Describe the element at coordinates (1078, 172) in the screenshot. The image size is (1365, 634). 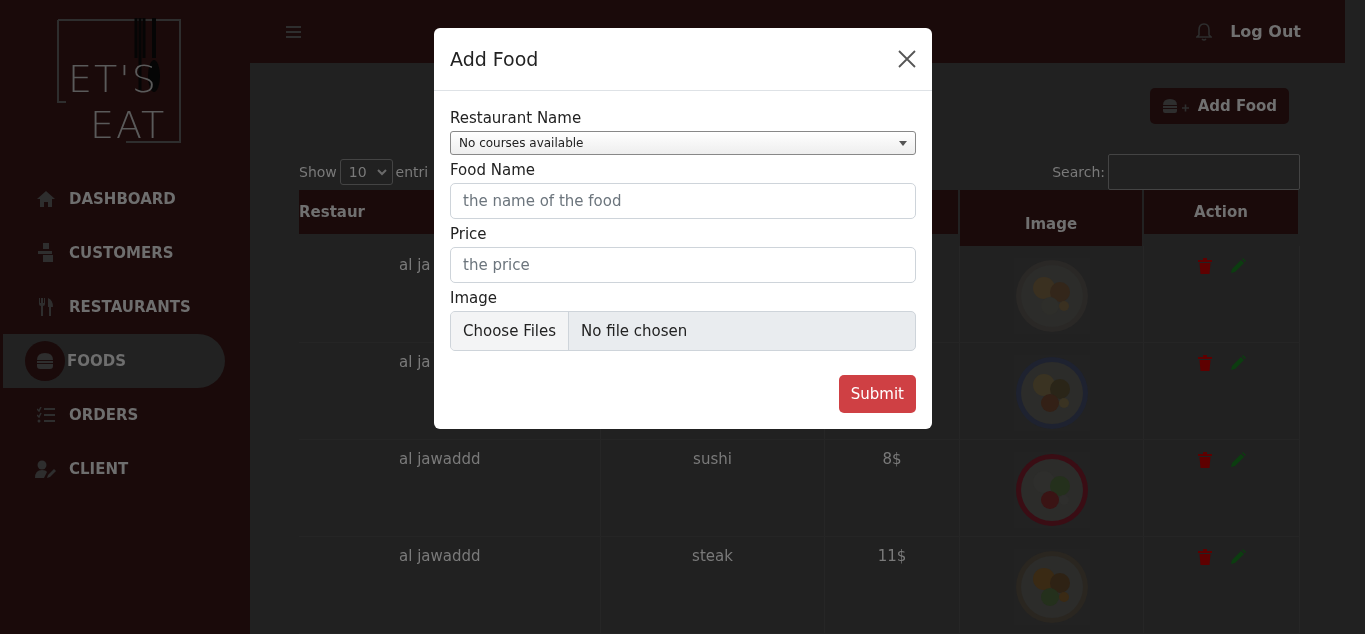
I see `search-label: Search:` at that location.